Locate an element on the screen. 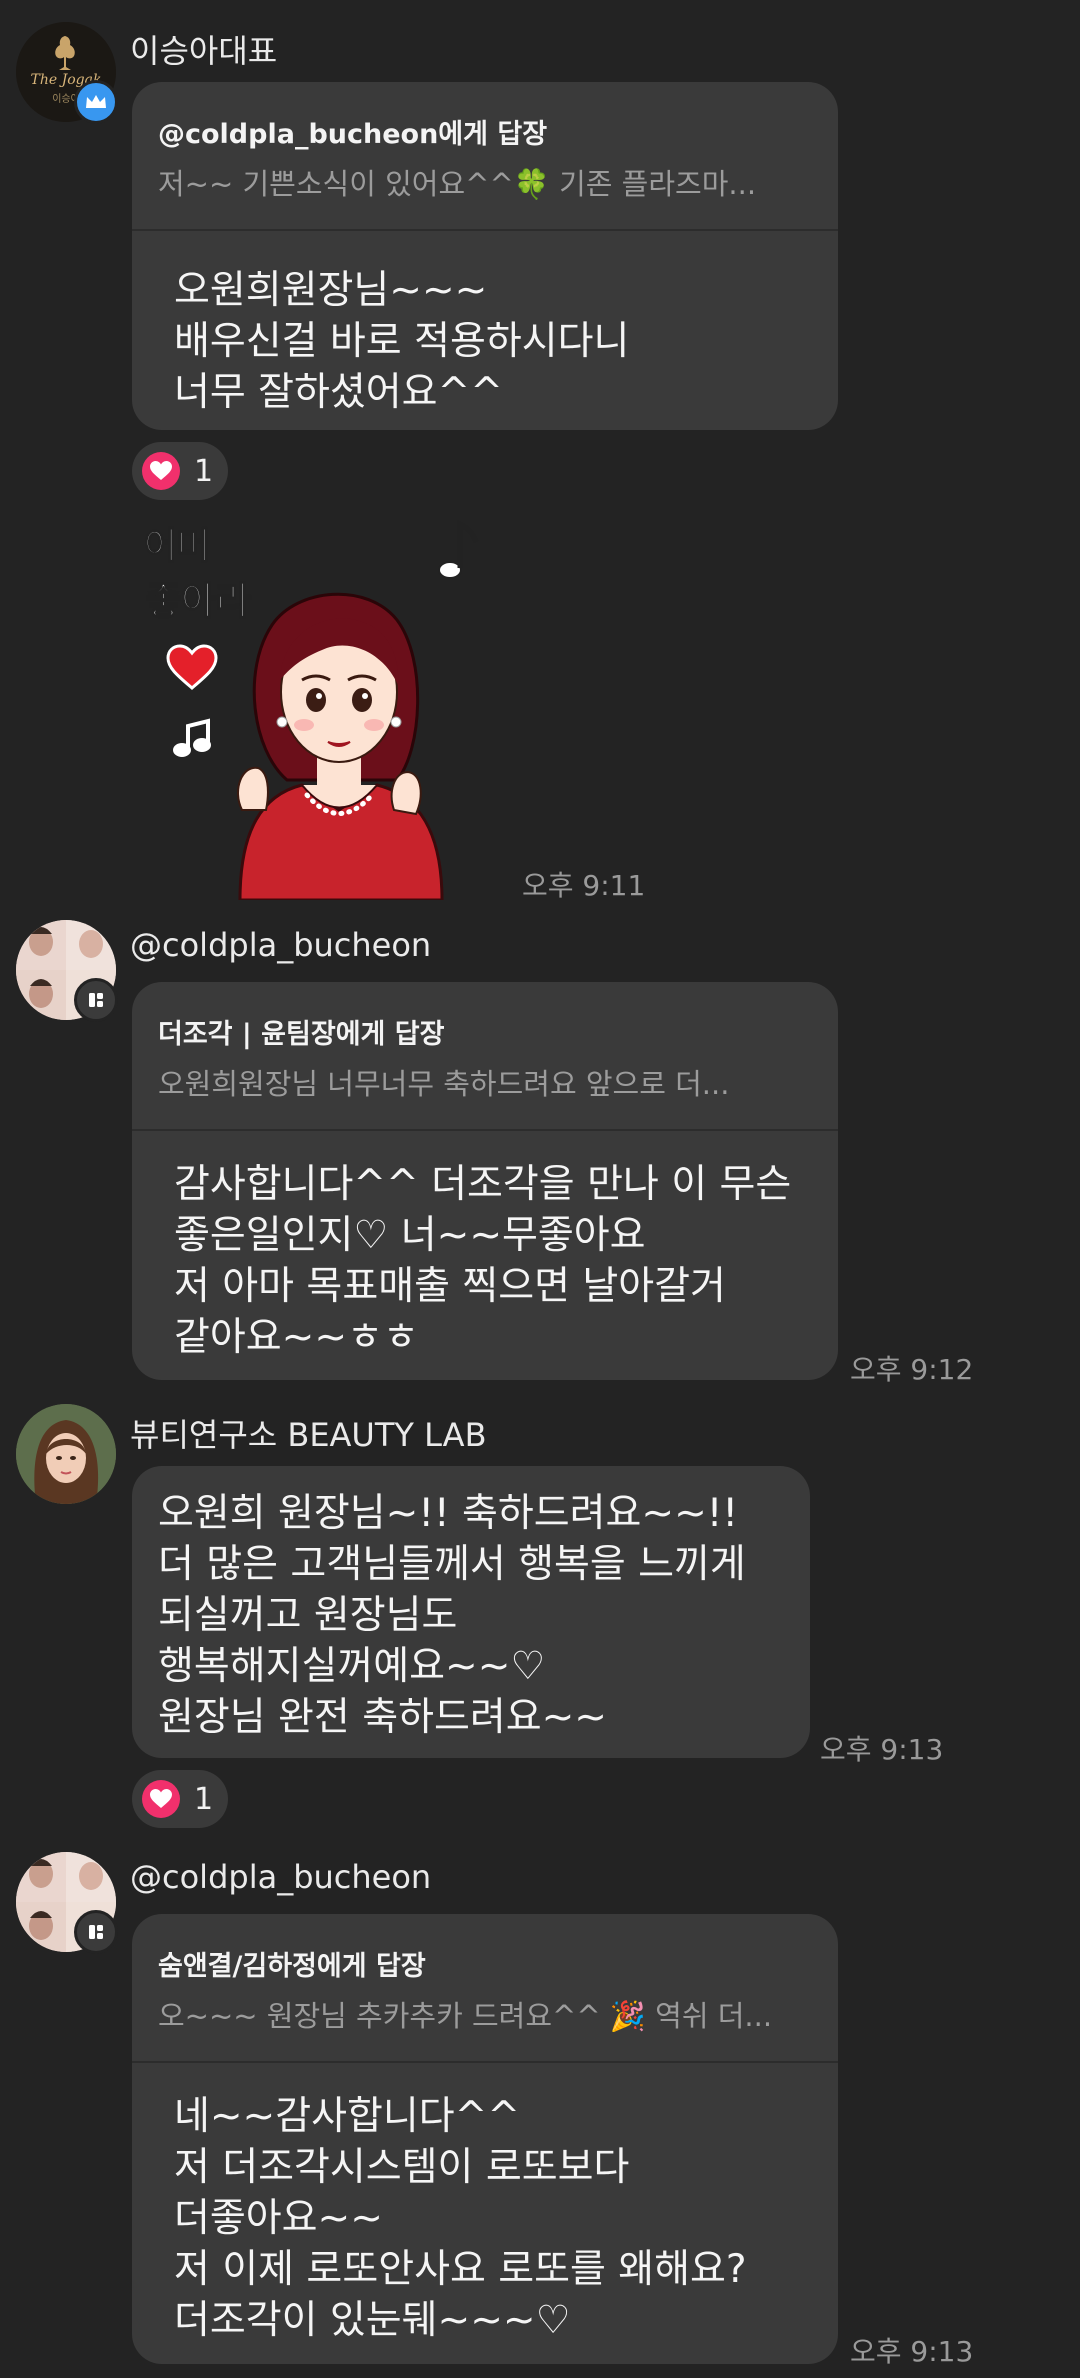  sticker-heart-icon is located at coordinates (192, 667).